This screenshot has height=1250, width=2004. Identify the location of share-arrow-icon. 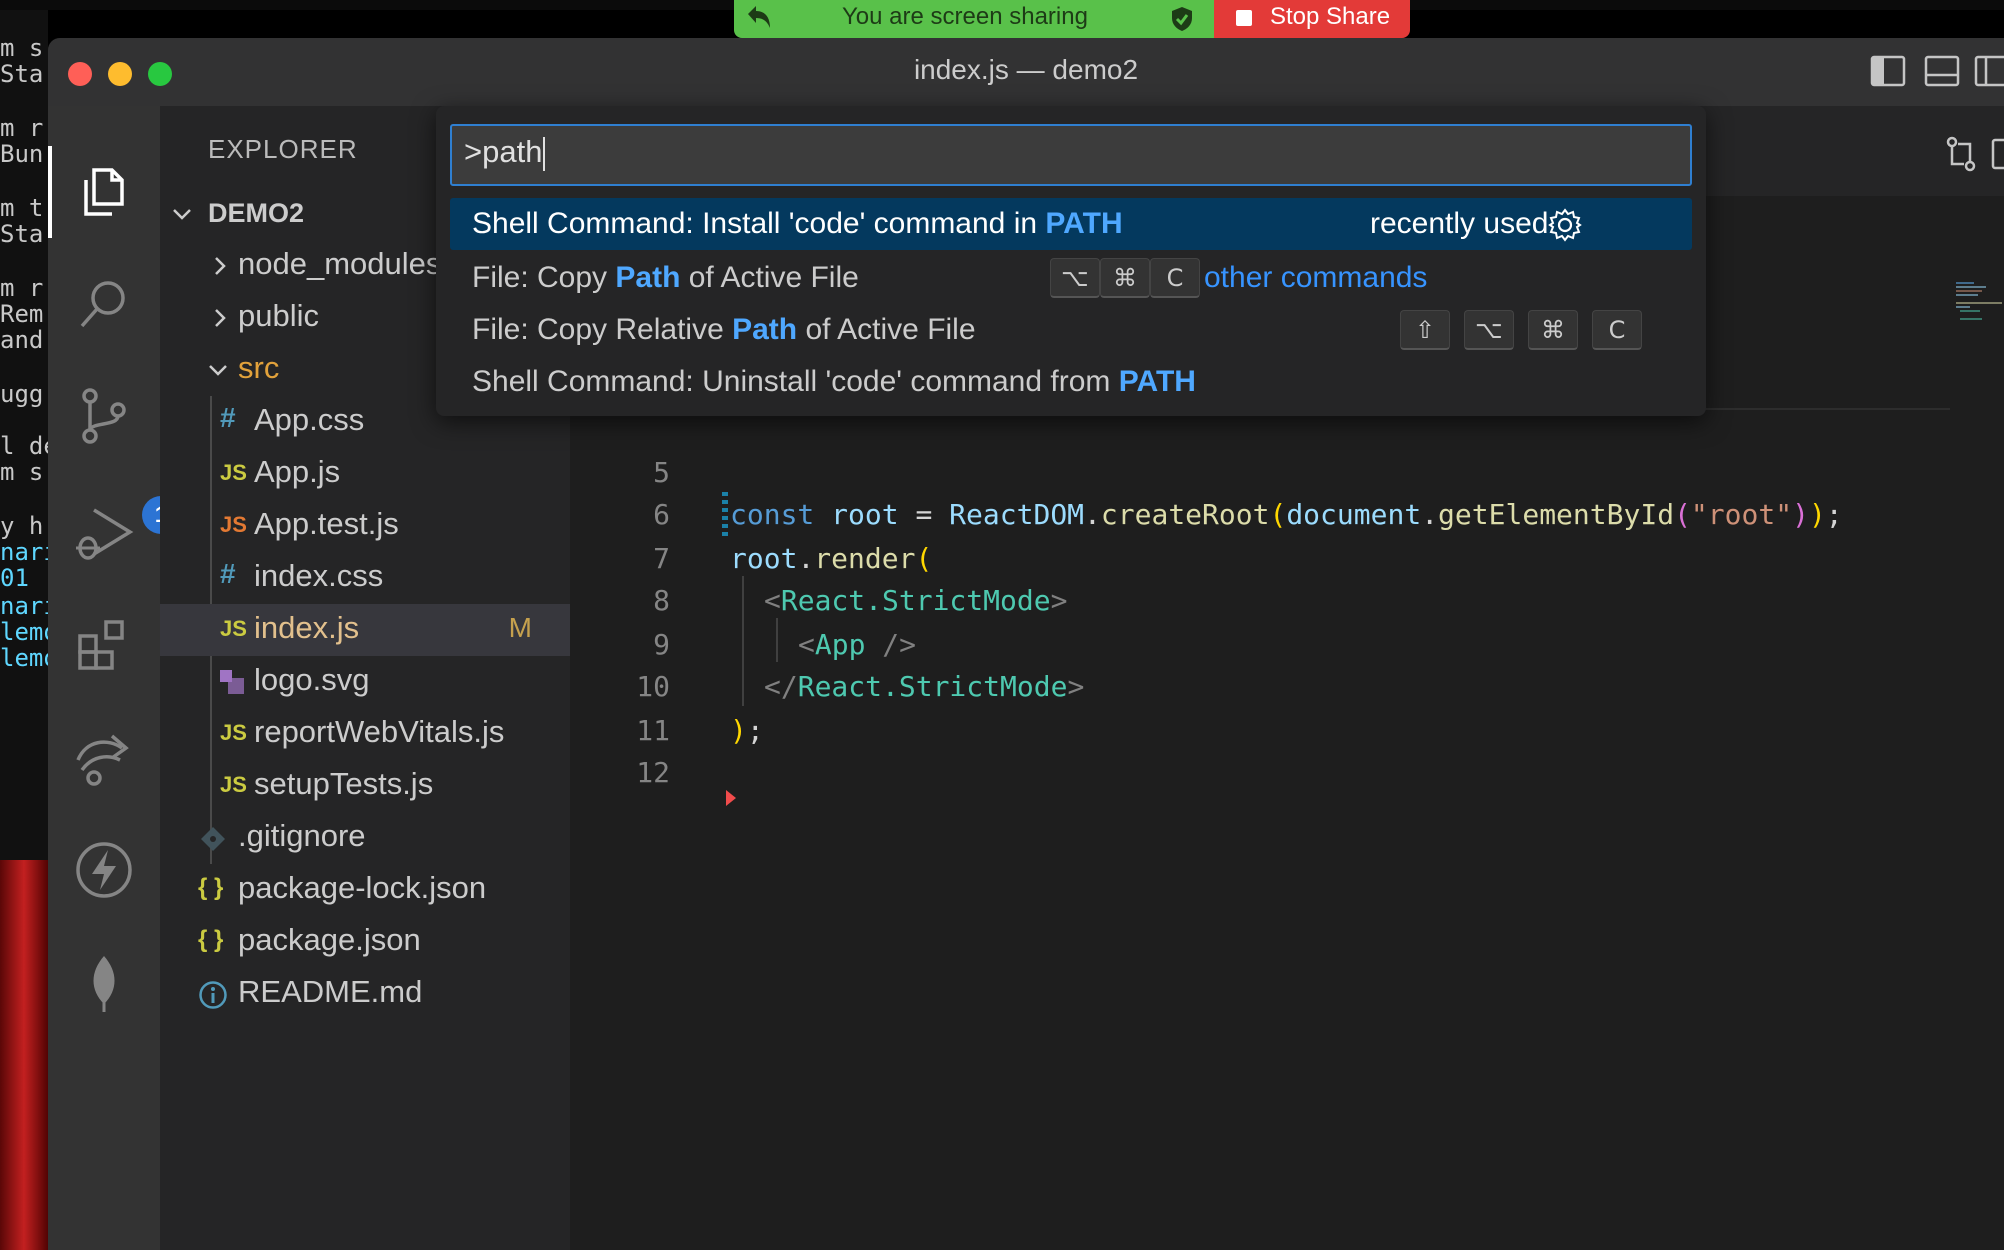
(759, 17).